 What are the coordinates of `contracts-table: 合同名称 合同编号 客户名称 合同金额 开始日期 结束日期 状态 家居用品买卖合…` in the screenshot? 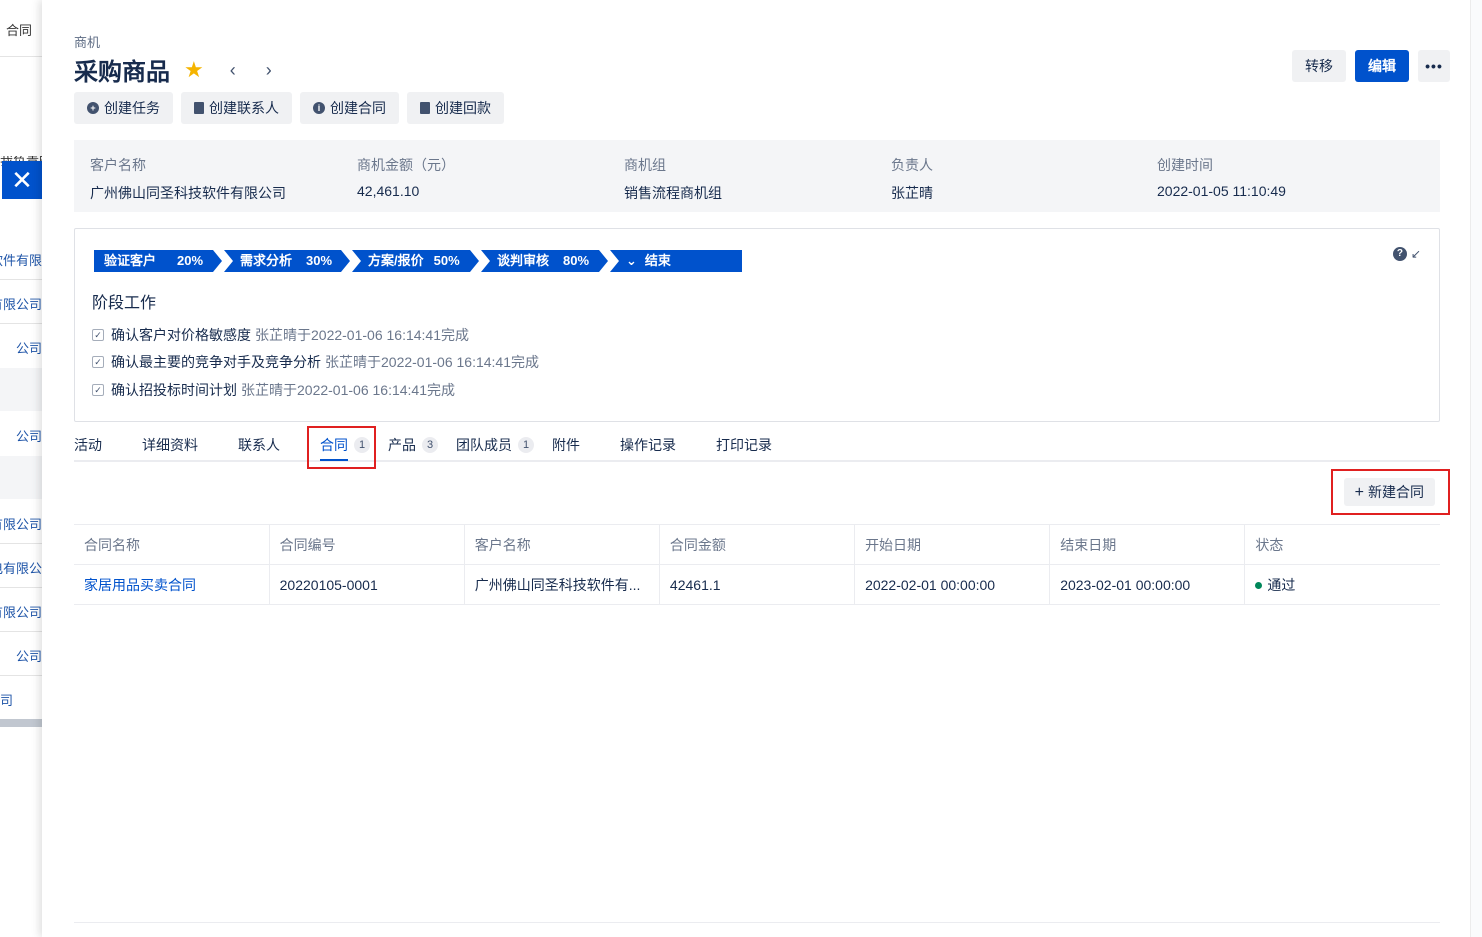 It's located at (757, 564).